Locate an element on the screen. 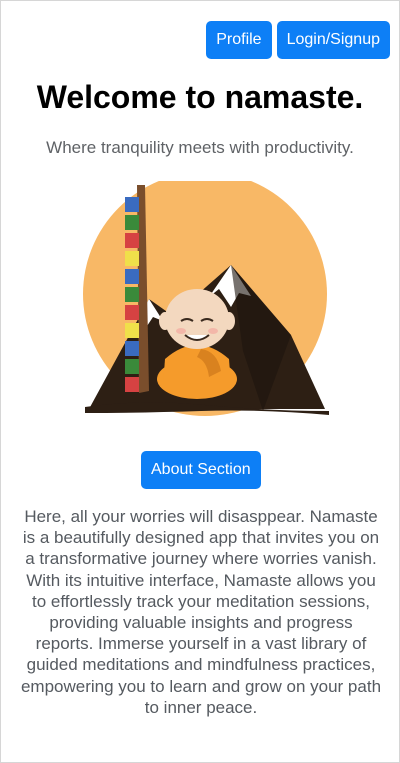 This screenshot has width=400, height=763. about-section-button: About Section is located at coordinates (201, 470).